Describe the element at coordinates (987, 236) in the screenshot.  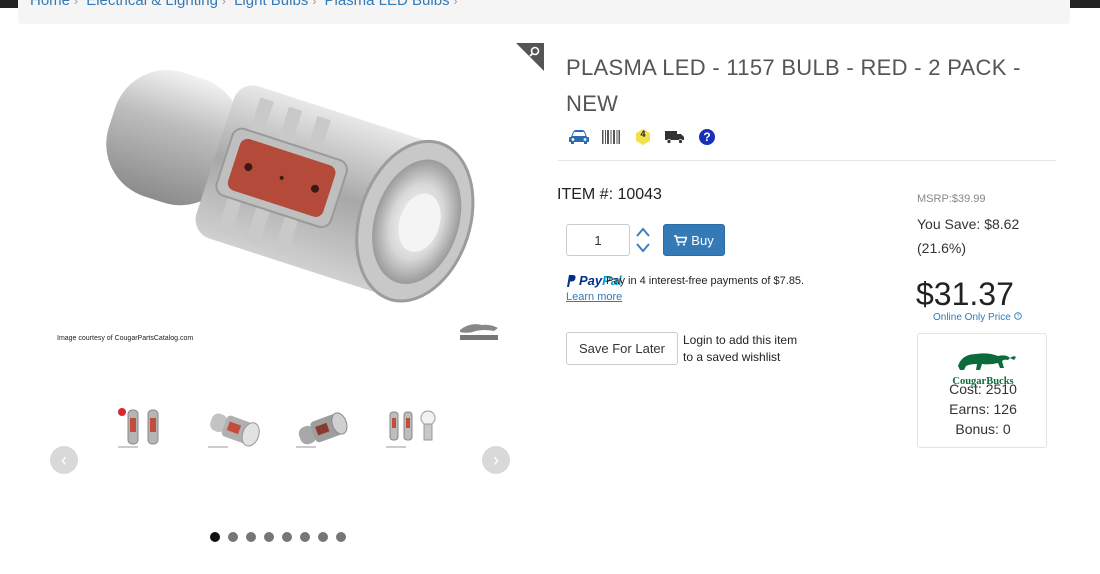
I see `you-save-text: You Save: $8.62 (21.6%)` at that location.